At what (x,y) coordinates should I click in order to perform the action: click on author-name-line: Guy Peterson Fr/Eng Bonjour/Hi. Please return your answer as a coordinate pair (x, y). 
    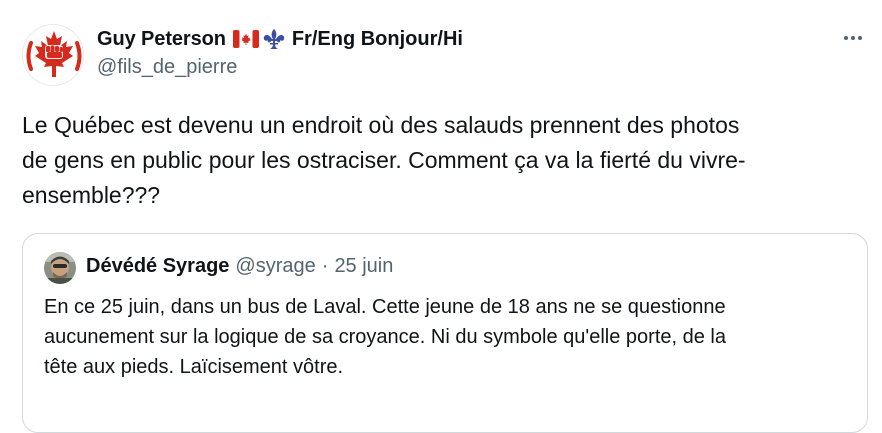
    Looking at the image, I should click on (280, 39).